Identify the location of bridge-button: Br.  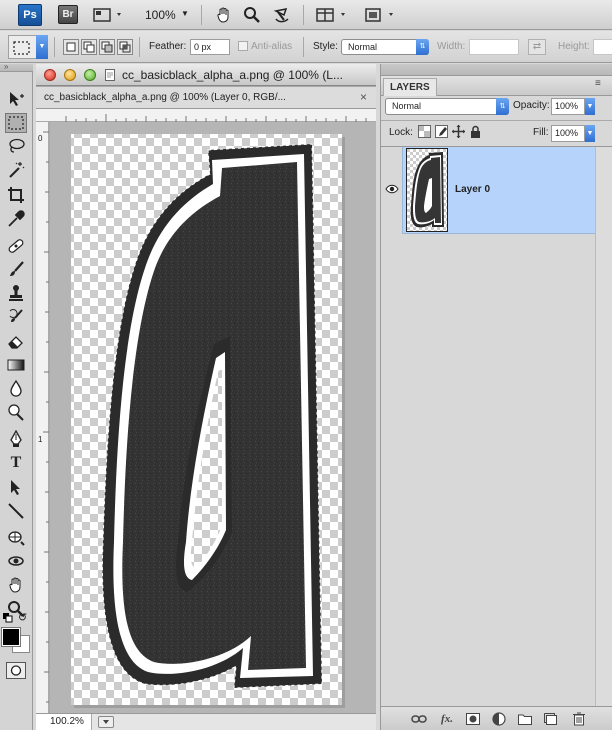
(68, 14).